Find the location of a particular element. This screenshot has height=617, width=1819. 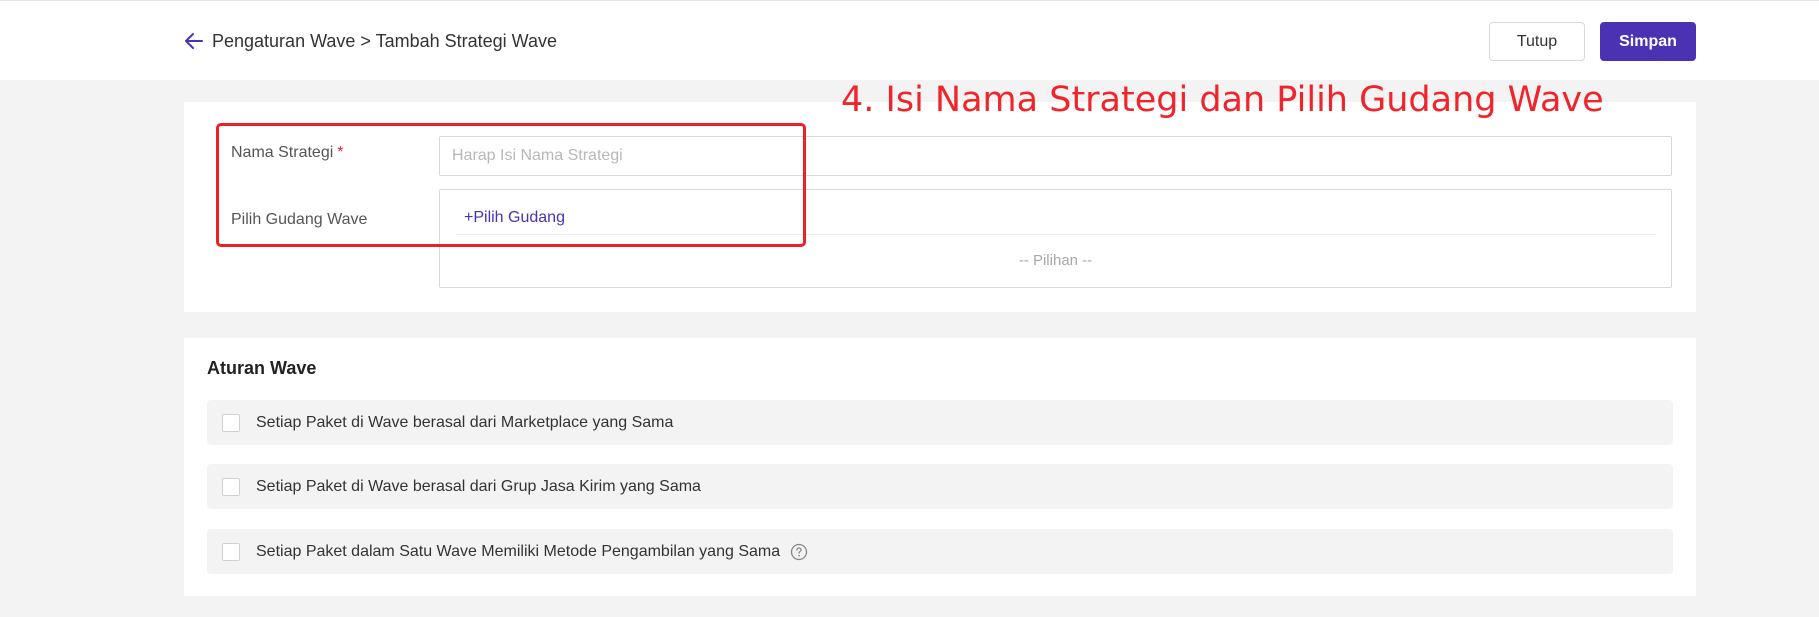

highlight-box is located at coordinates (511, 185).